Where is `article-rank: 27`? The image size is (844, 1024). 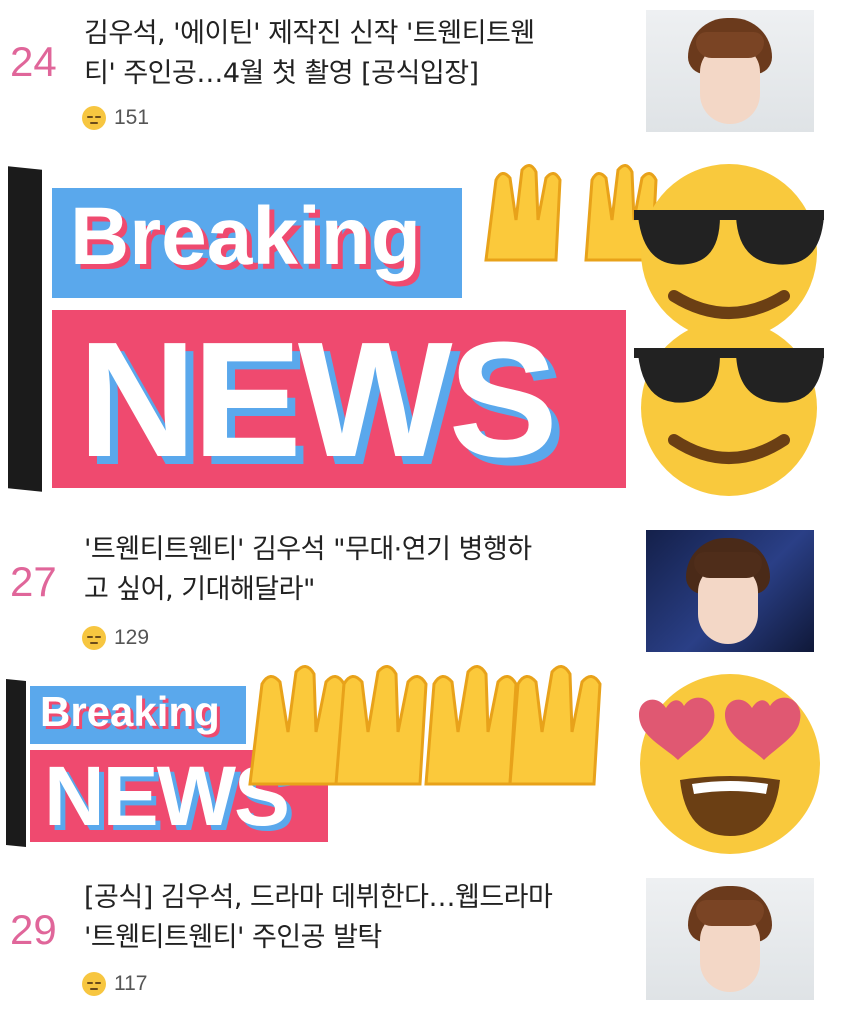
article-rank: 27 is located at coordinates (33, 581).